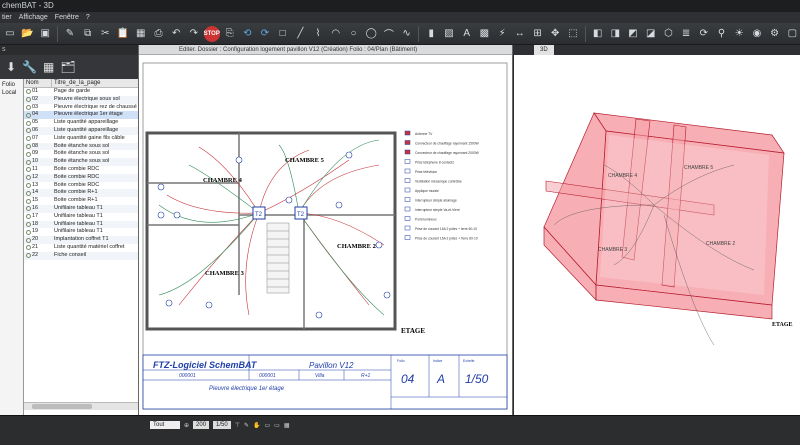 Image resolution: width=800 pixels, height=445 pixels. I want to click on room-label-chambre4: CHAMBRE 4, so click(223, 180).